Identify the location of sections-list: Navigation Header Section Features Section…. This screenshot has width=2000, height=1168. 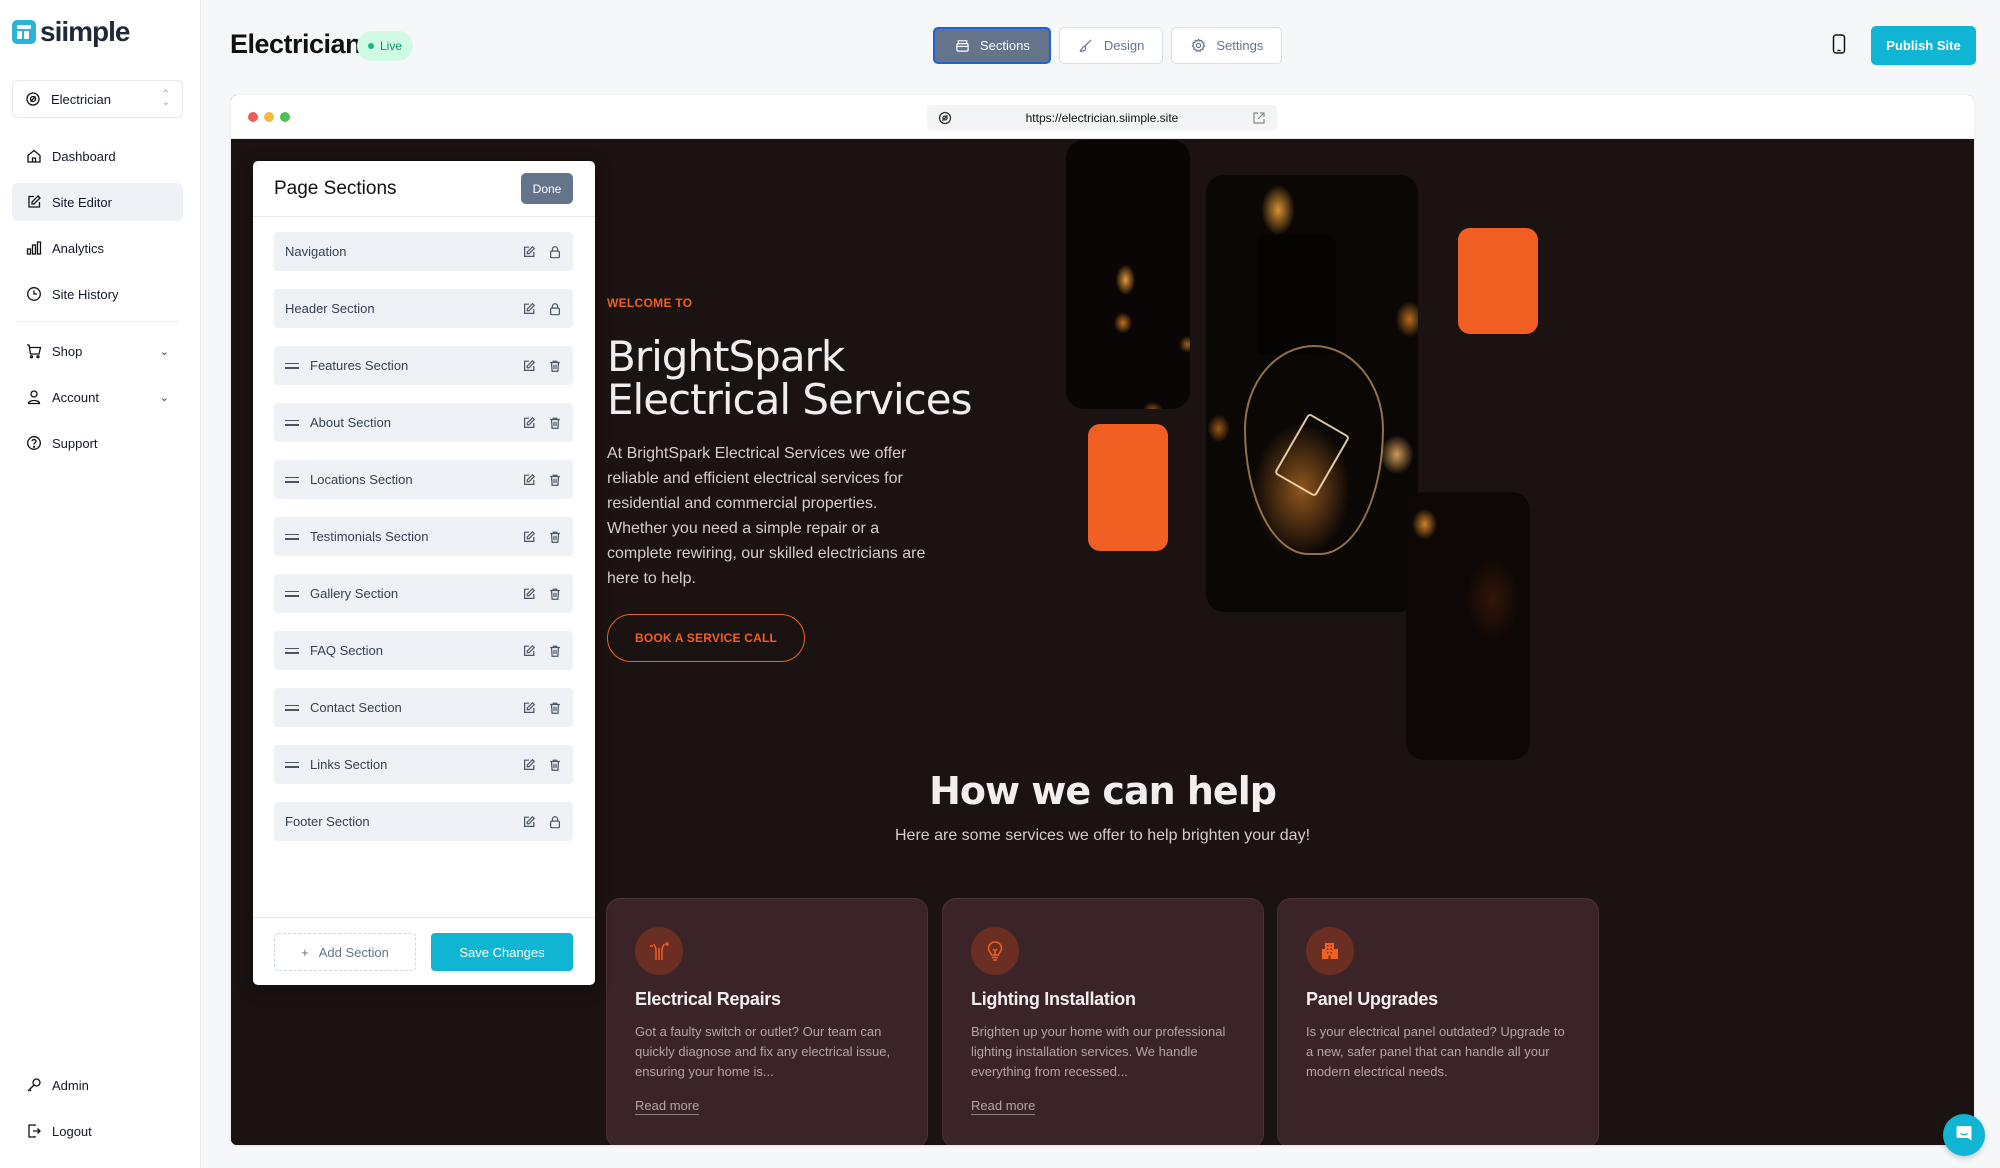
(423, 545).